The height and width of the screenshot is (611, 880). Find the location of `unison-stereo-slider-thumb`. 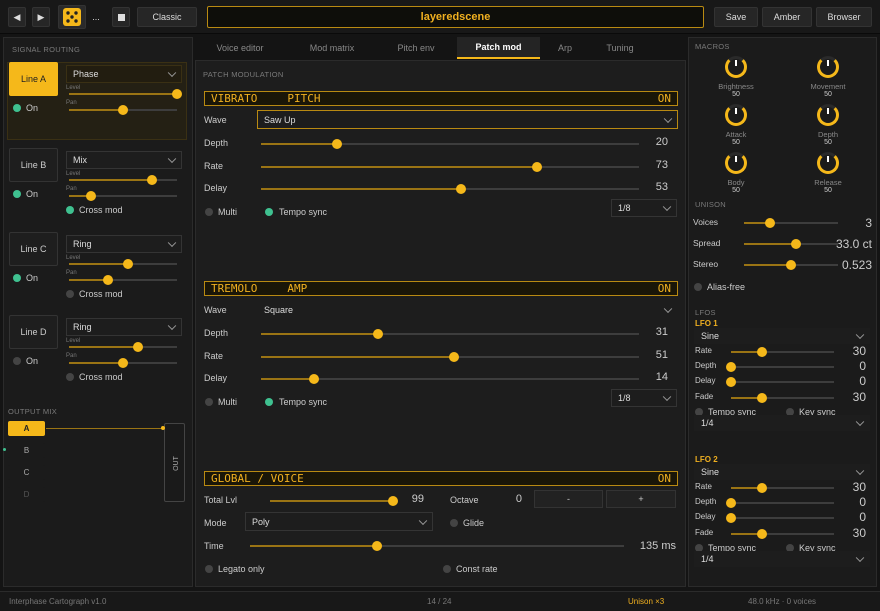

unison-stereo-slider-thumb is located at coordinates (791, 265).